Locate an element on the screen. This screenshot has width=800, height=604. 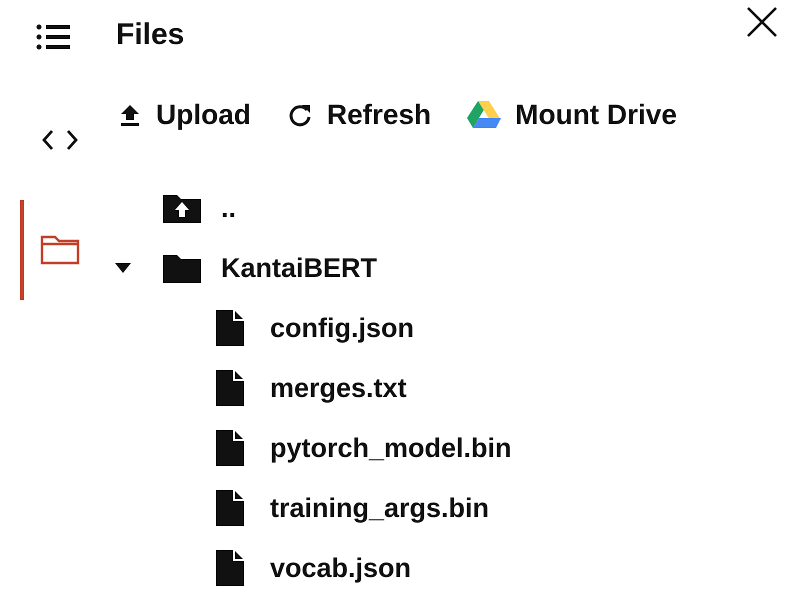
upload-icon is located at coordinates (130, 115).